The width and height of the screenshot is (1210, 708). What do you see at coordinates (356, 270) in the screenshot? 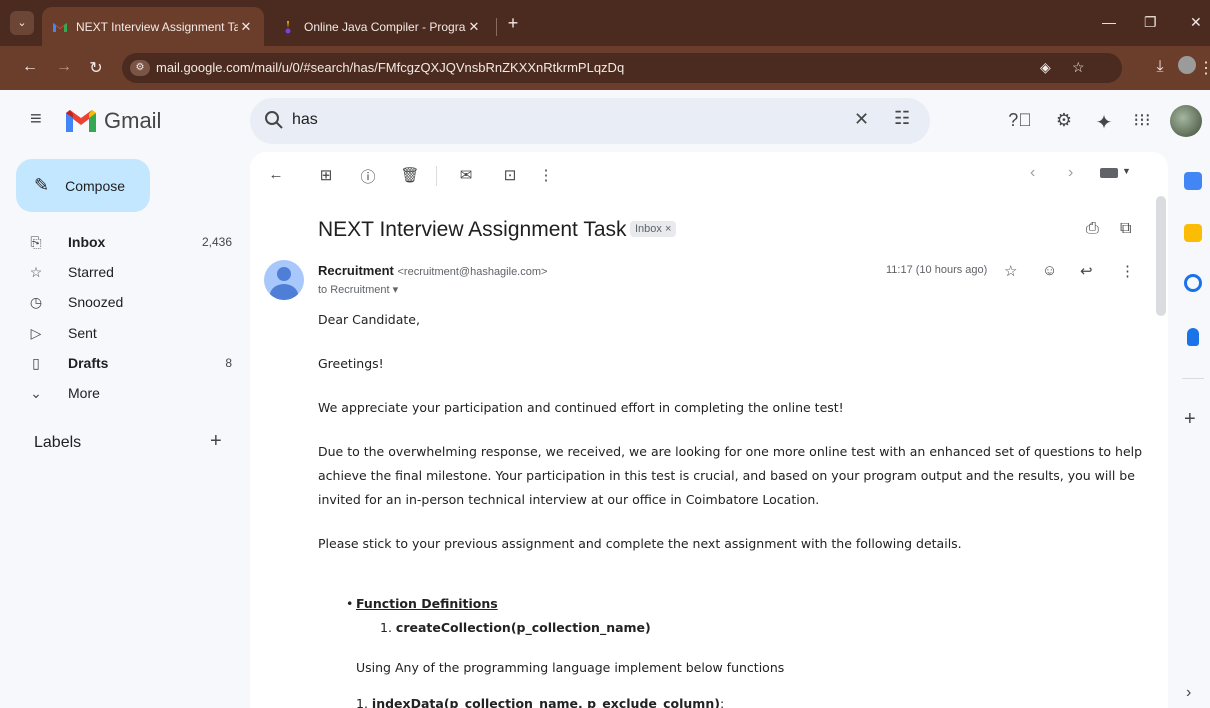
I see `sender-name: Recruitment` at bounding box center [356, 270].